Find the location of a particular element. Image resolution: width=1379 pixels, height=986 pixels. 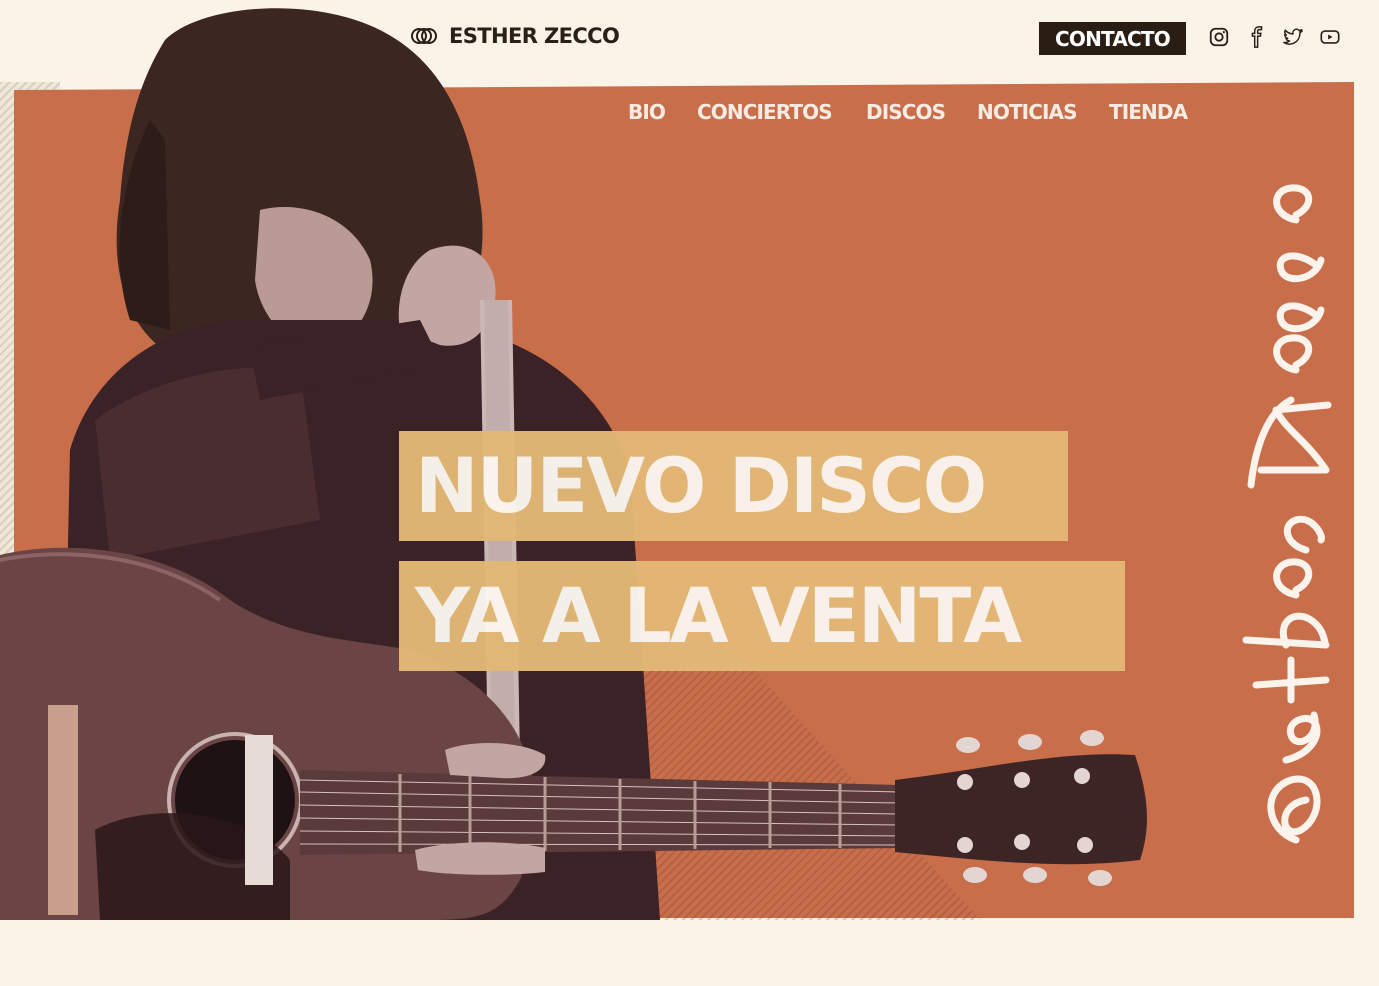

instagram-icon is located at coordinates (1219, 37).